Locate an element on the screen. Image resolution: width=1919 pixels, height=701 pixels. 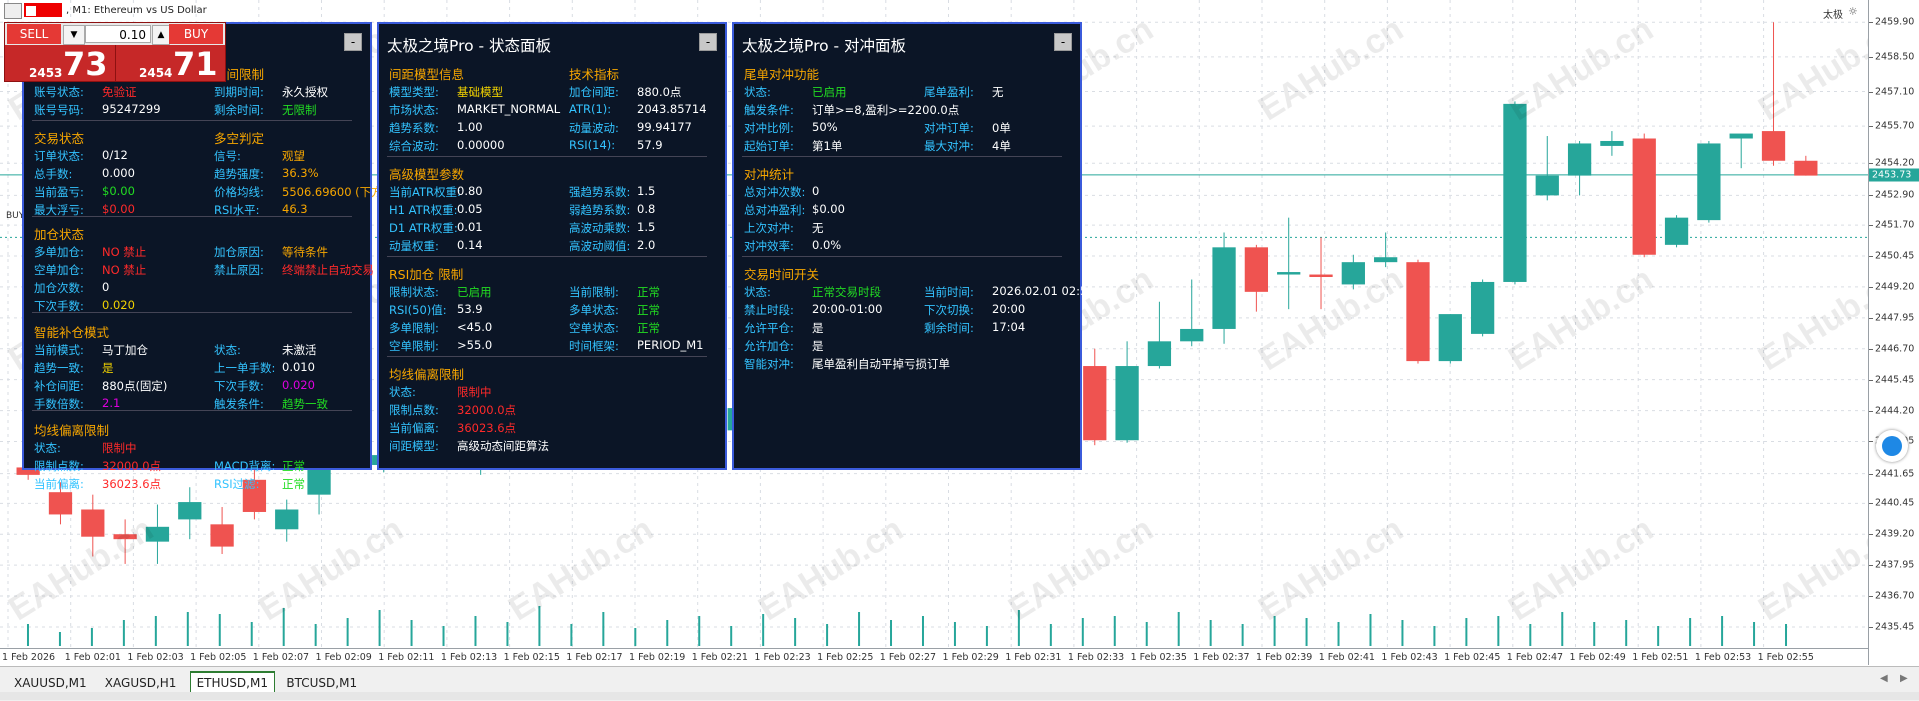
time-label: 1 Feb 02:41 is located at coordinates (1346, 657).